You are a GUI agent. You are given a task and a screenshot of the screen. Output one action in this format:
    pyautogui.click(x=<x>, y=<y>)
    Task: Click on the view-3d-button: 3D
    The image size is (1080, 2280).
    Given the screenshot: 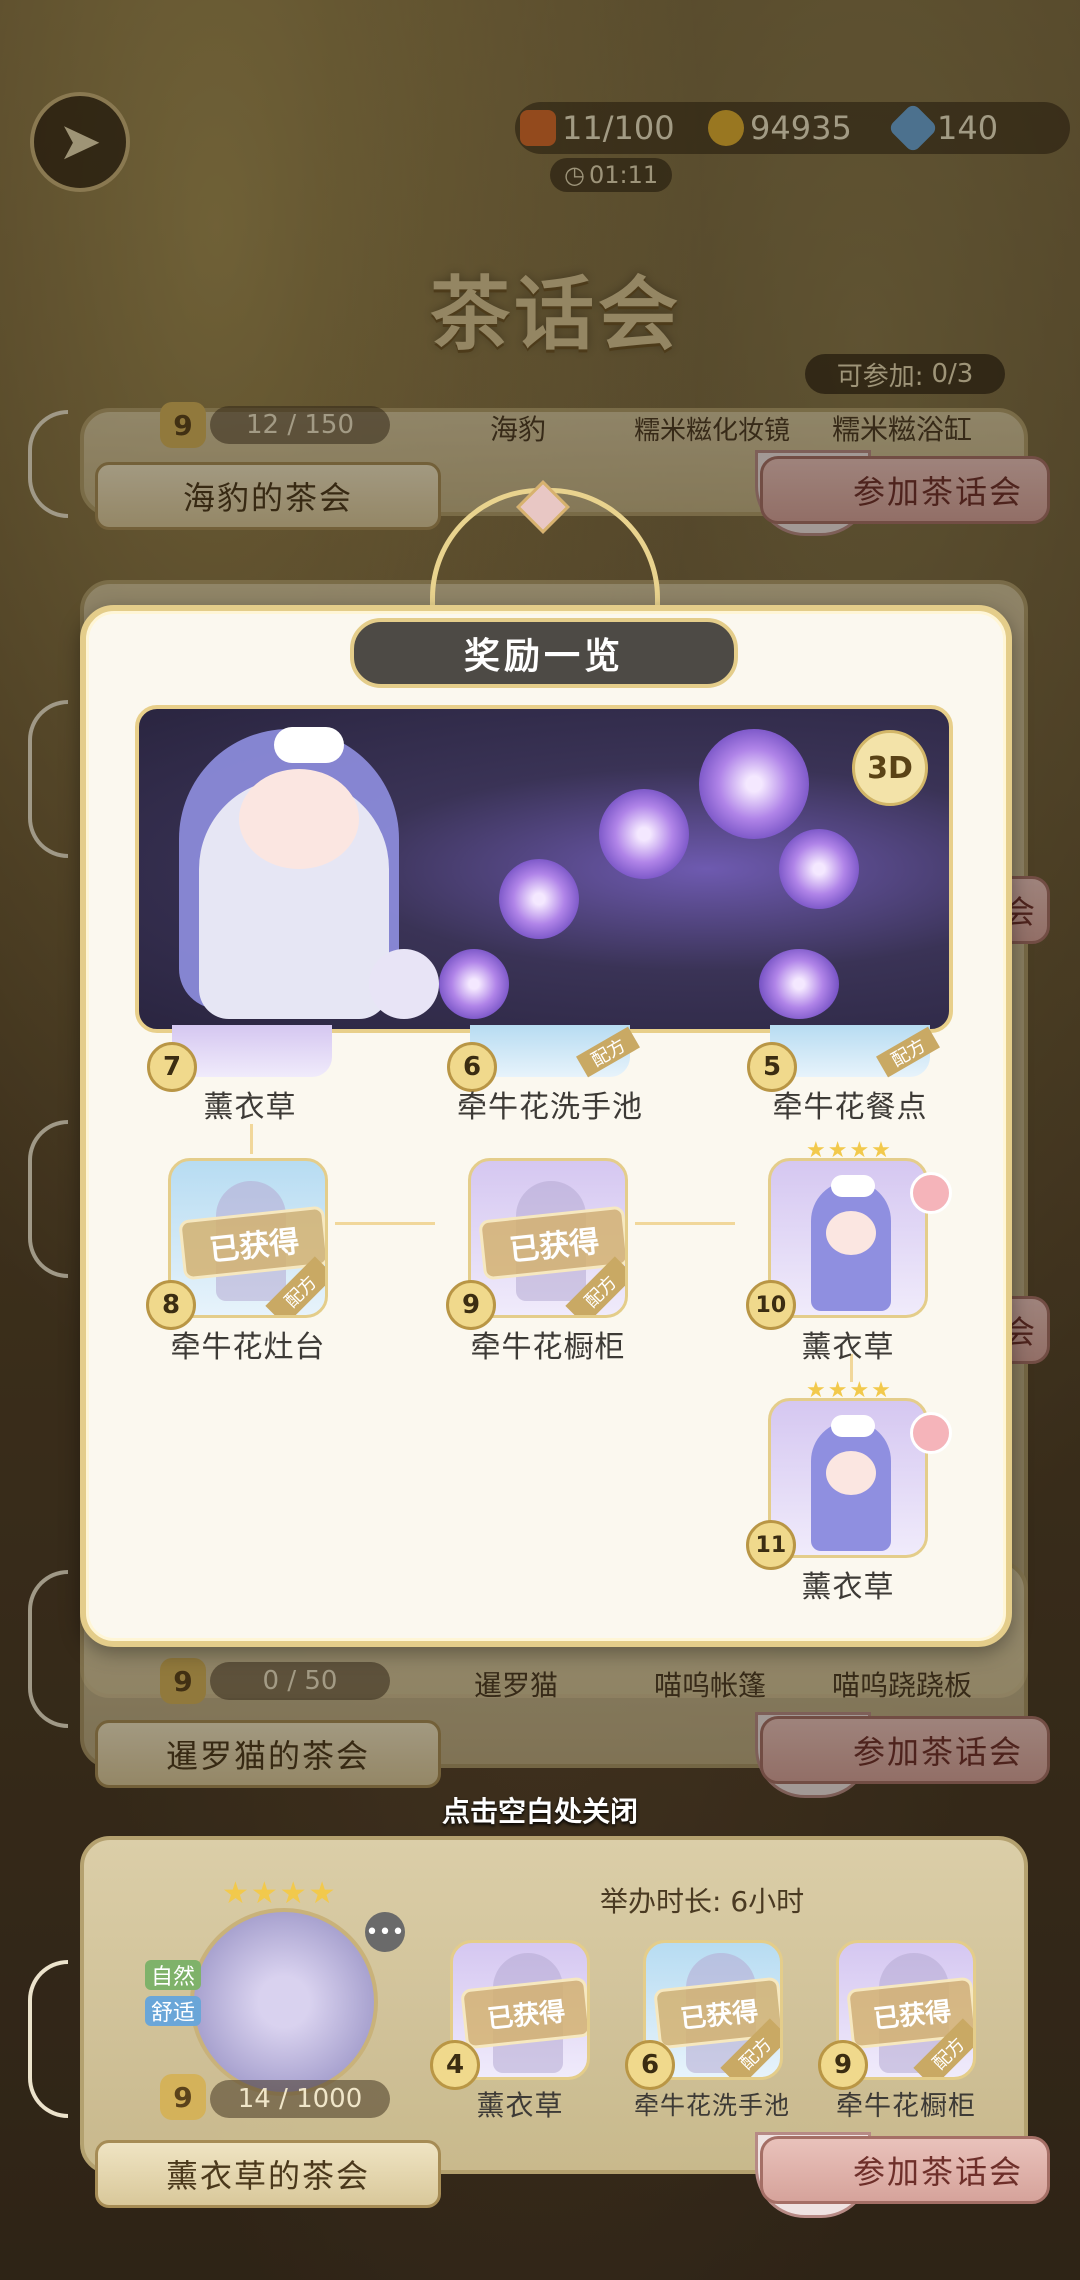 What is the action you would take?
    pyautogui.click(x=890, y=768)
    